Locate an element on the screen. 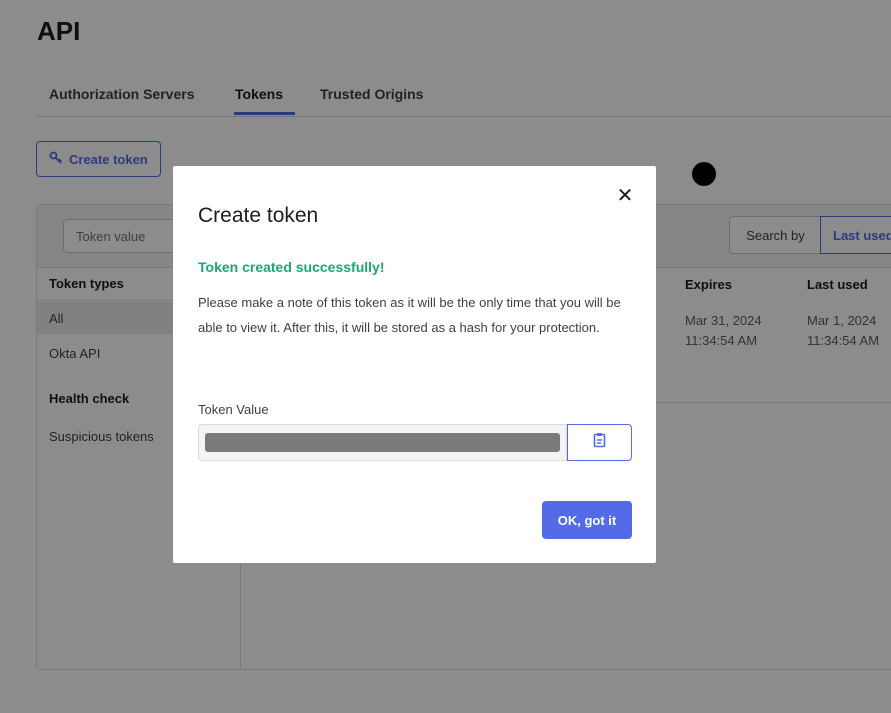 The image size is (891, 713). token-value-field is located at coordinates (382, 442).